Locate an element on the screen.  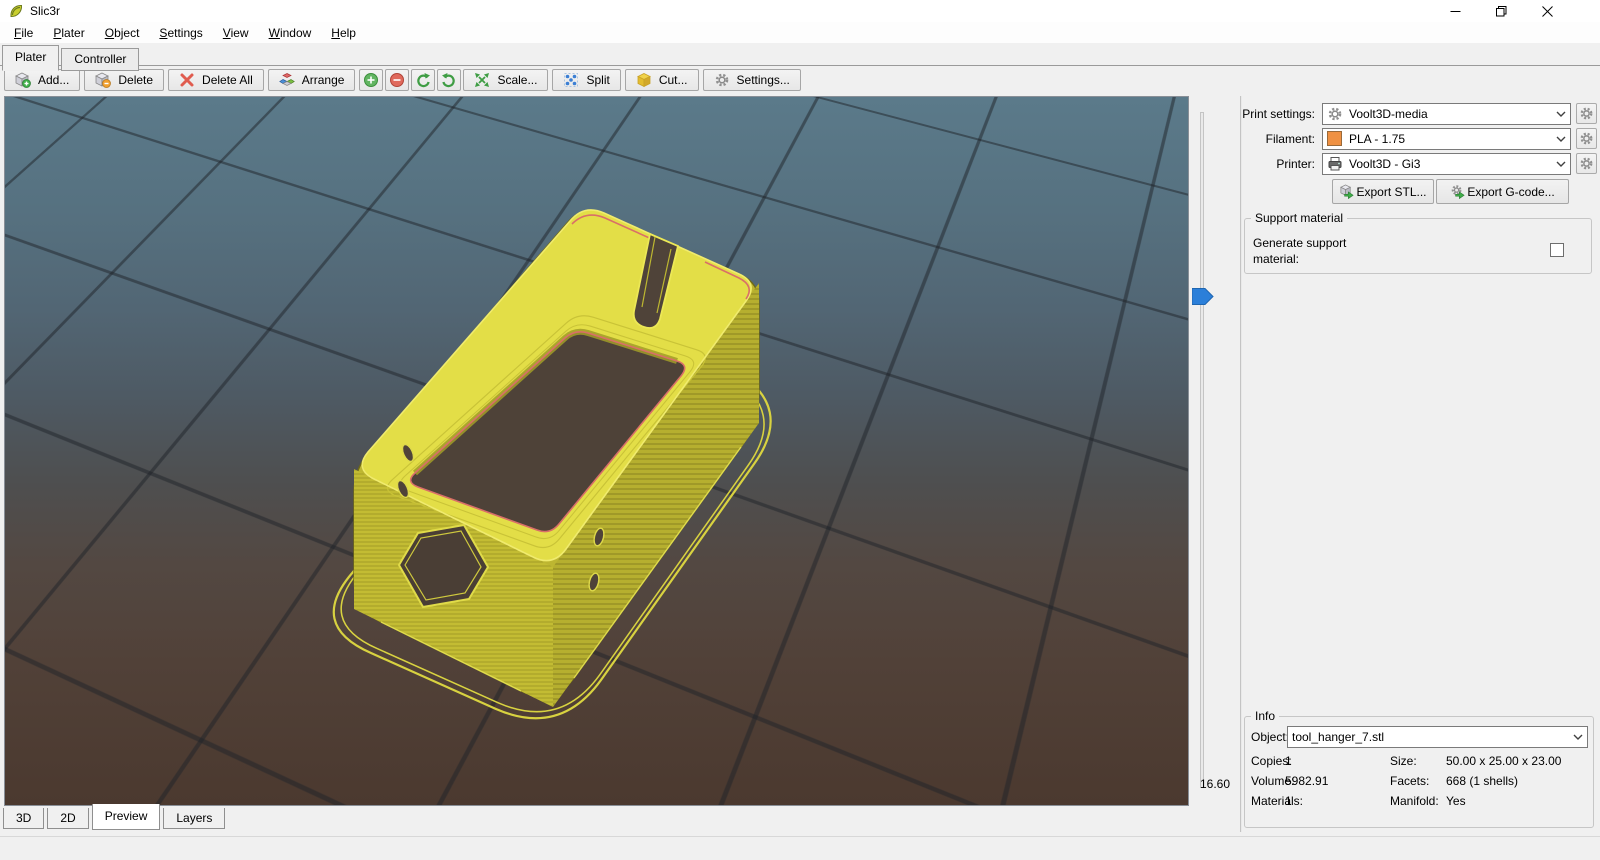
viewport-tab-layers: Layers is located at coordinates (194, 818).